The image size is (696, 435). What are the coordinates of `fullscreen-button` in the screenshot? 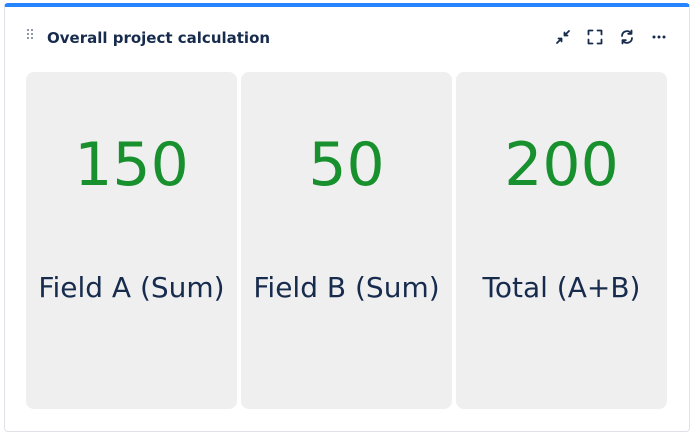 It's located at (595, 37).